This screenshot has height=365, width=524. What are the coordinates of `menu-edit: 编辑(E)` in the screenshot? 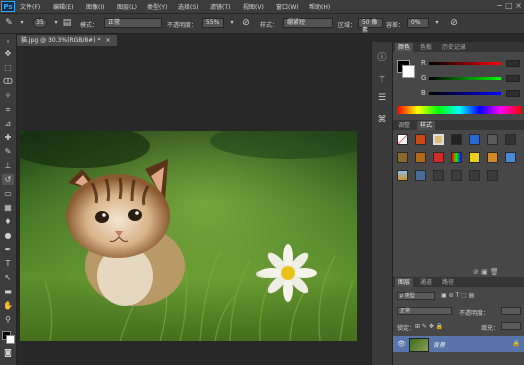 It's located at (63, 6).